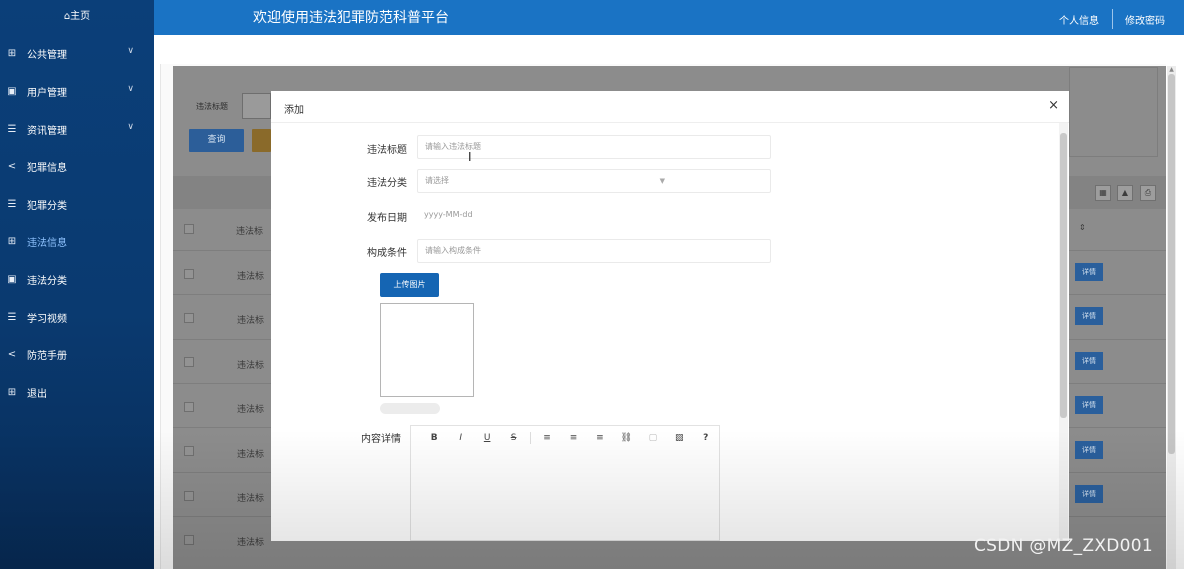 The image size is (1184, 569). What do you see at coordinates (212, 106) in the screenshot?
I see `search-label: 违法标题` at bounding box center [212, 106].